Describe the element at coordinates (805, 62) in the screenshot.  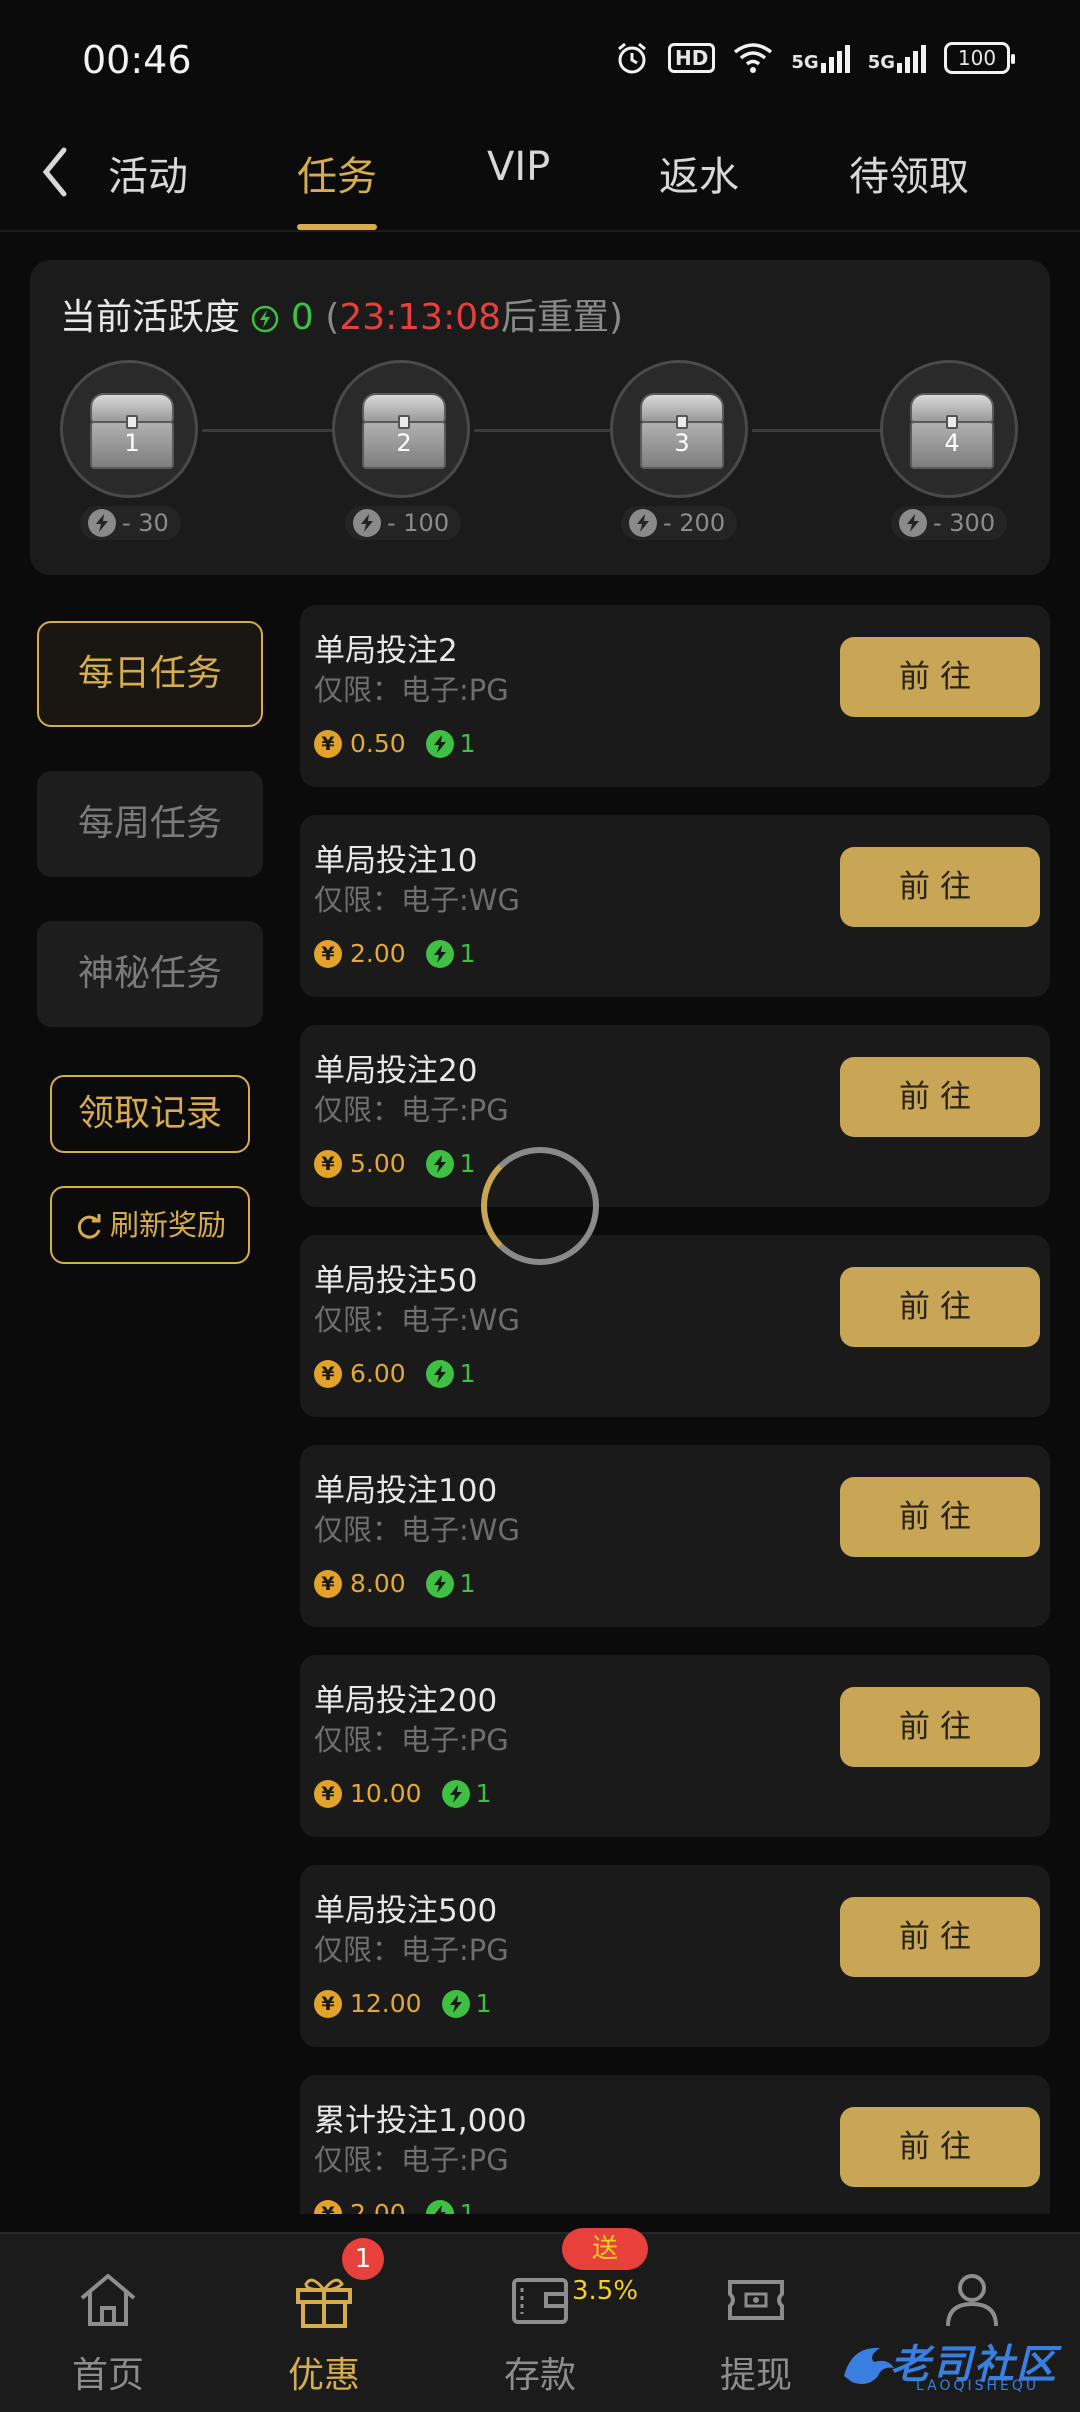
I see `network-type-label: 5G` at that location.